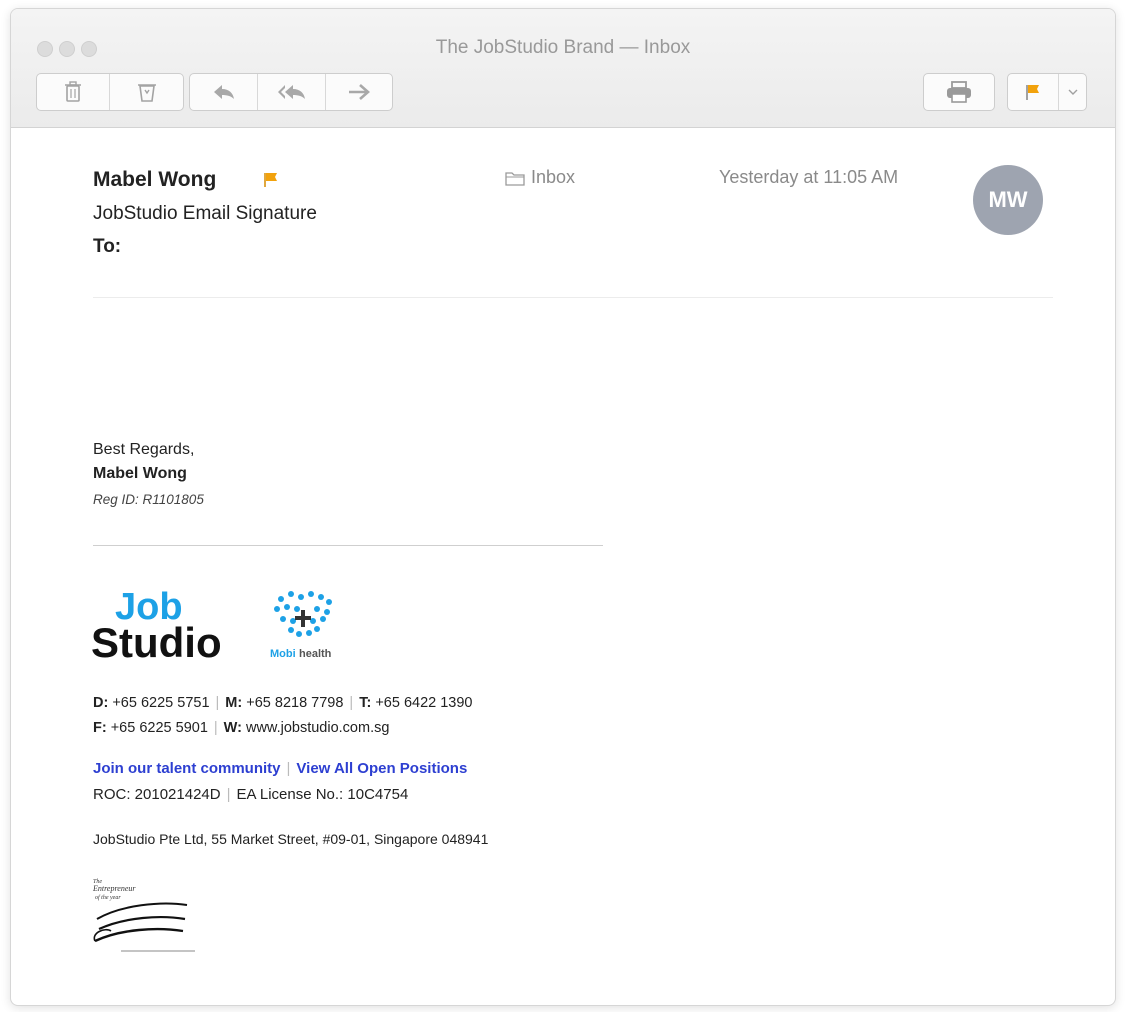  What do you see at coordinates (365, 703) in the screenshot?
I see `tel-label: T:` at bounding box center [365, 703].